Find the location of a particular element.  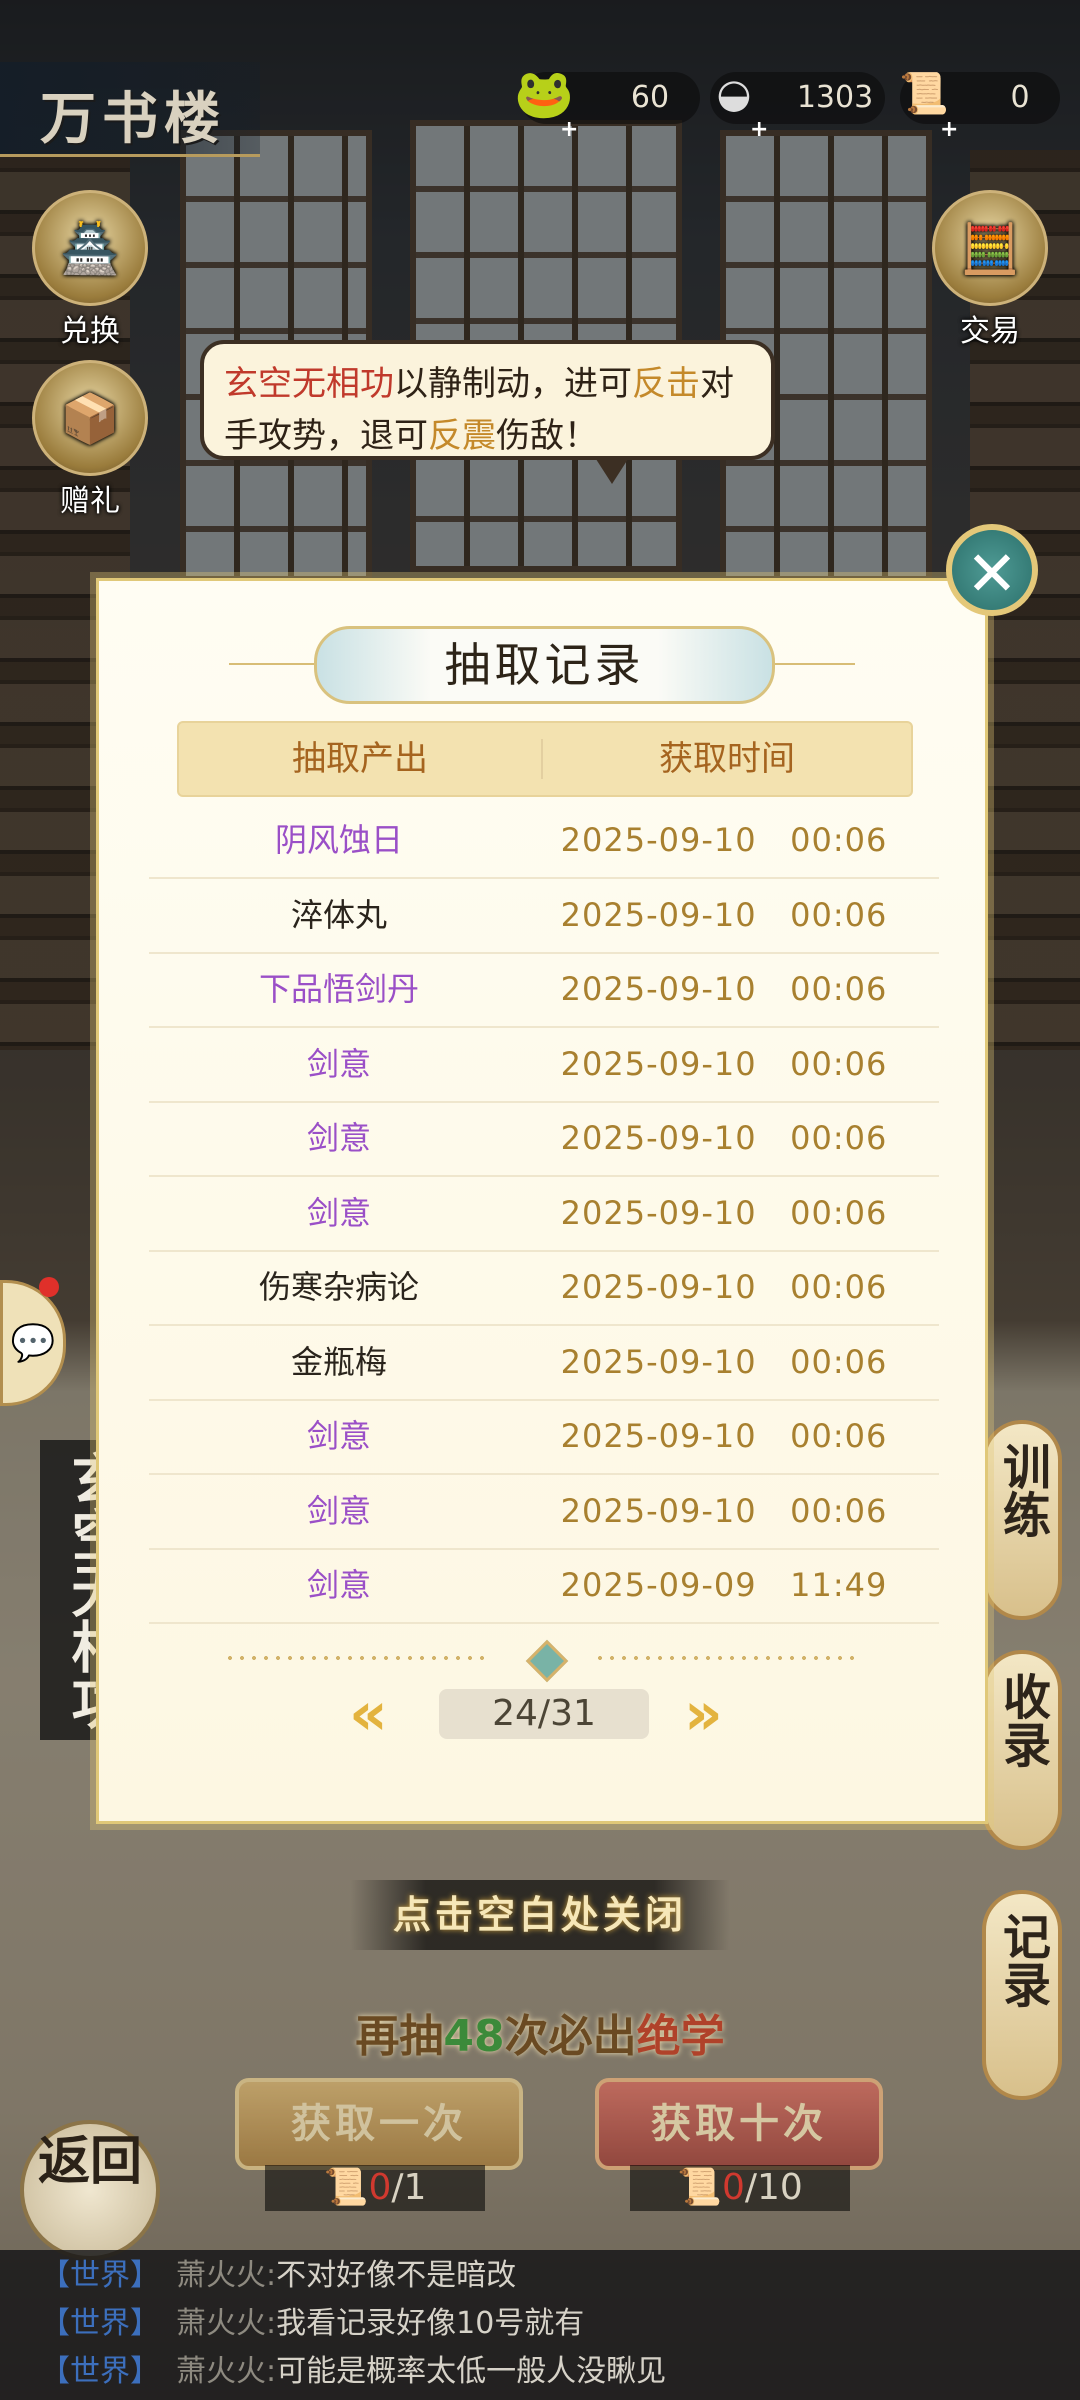

chat-message: 【世界】 萧火火:可能是概率太低一般人没瞅见 is located at coordinates (353, 2372).